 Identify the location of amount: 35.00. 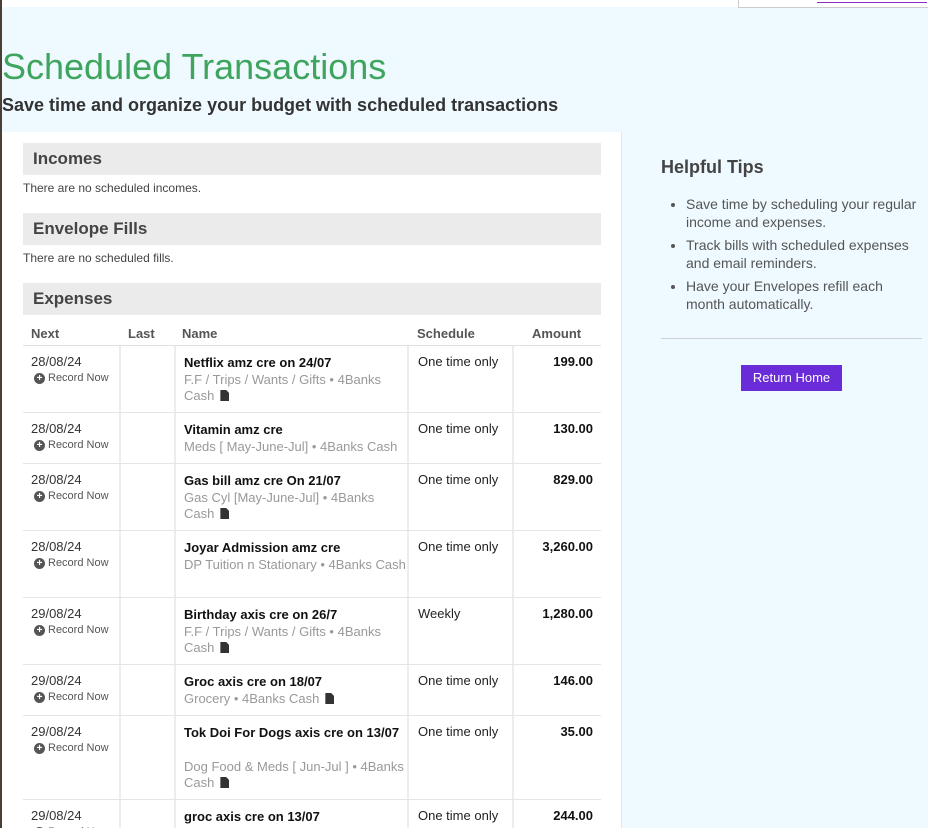
(576, 731).